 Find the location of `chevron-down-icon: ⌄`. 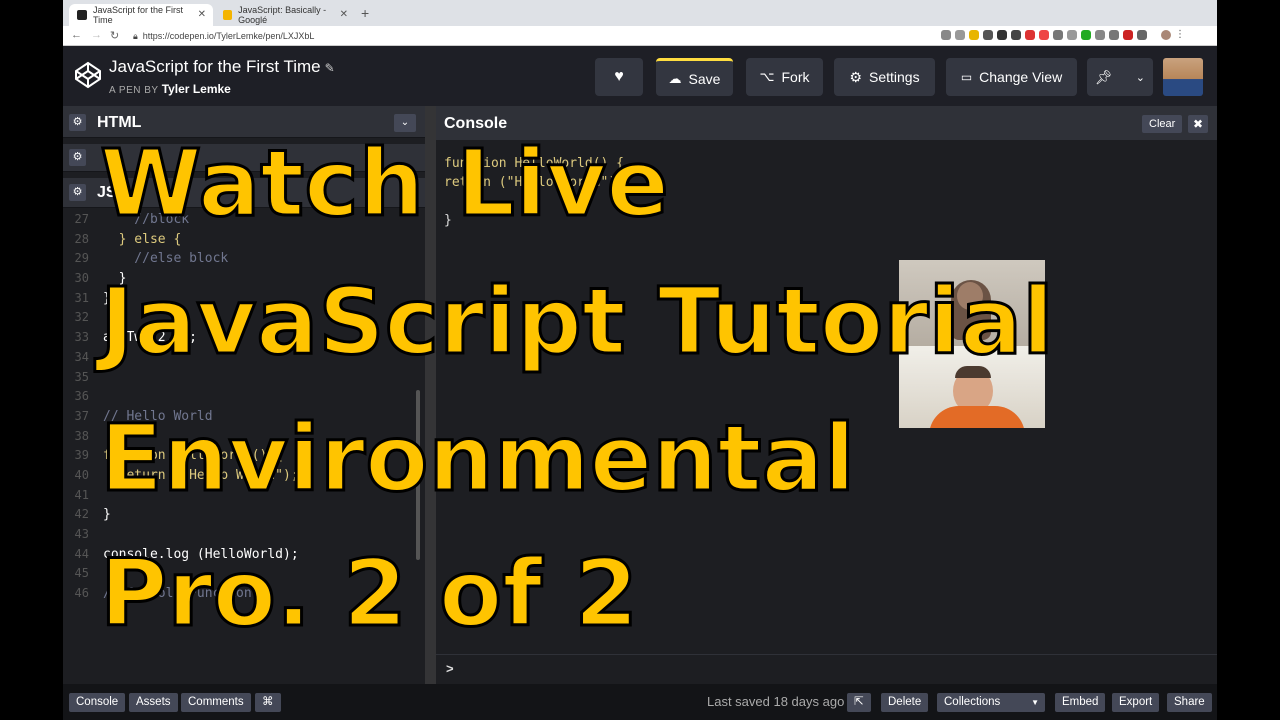

chevron-down-icon: ⌄ is located at coordinates (405, 123).